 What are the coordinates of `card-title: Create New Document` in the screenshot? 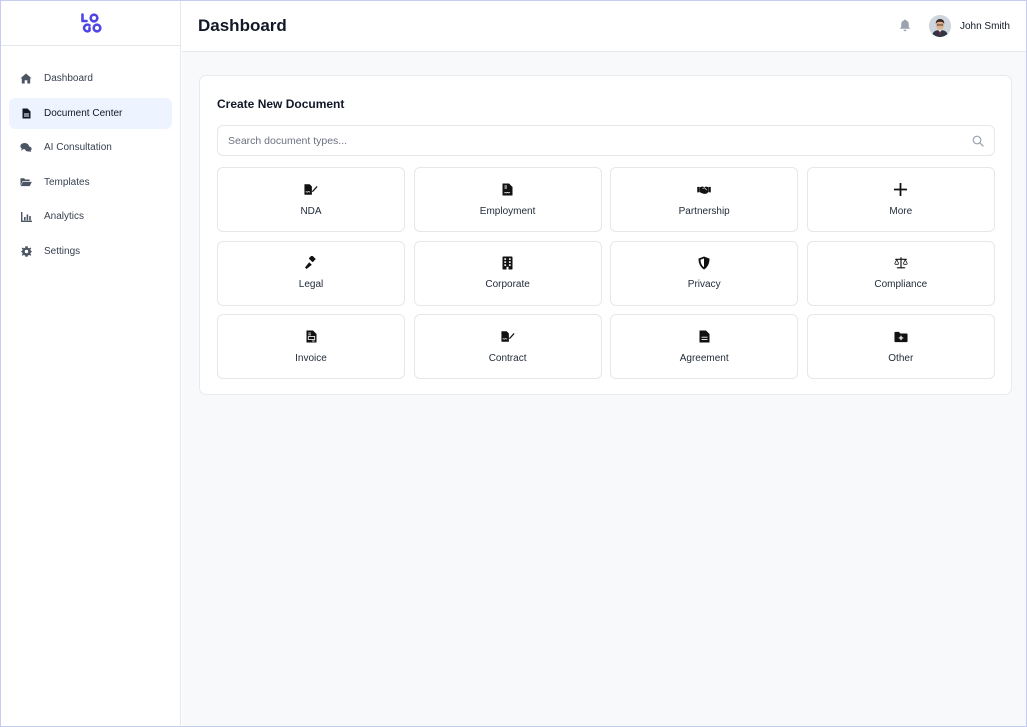 It's located at (281, 104).